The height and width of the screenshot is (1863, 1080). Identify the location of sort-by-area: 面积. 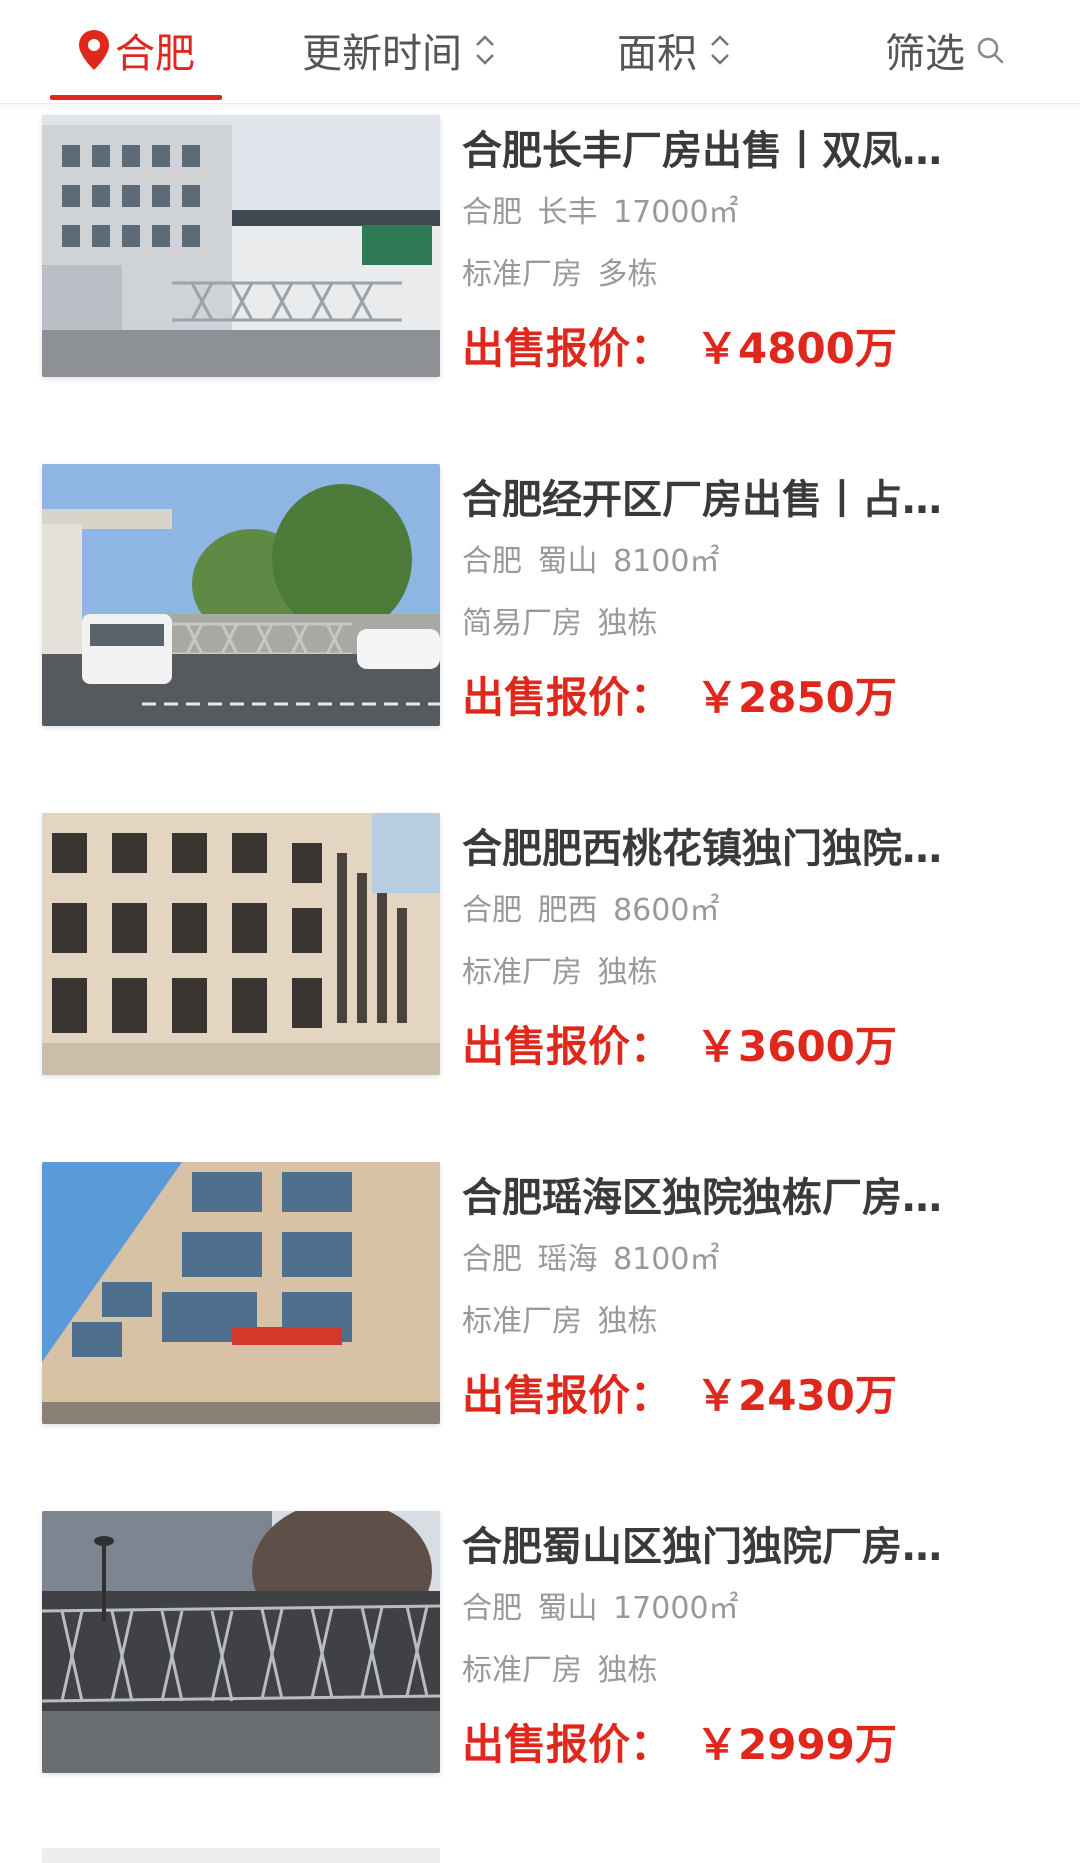
(675, 50).